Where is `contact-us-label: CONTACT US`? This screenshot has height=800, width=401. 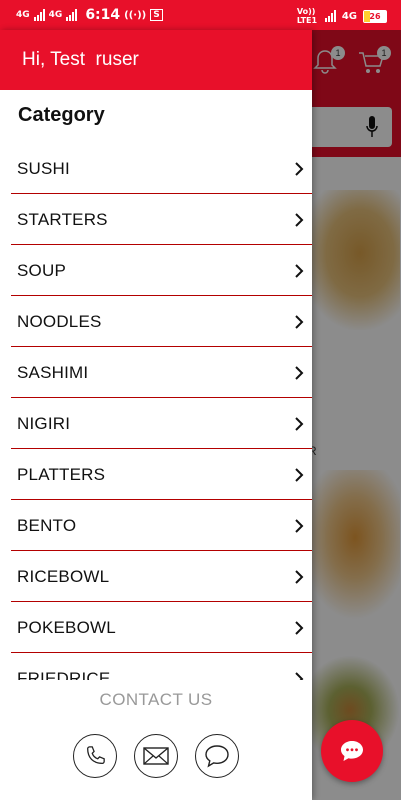
contact-us-label: CONTACT US is located at coordinates (156, 699).